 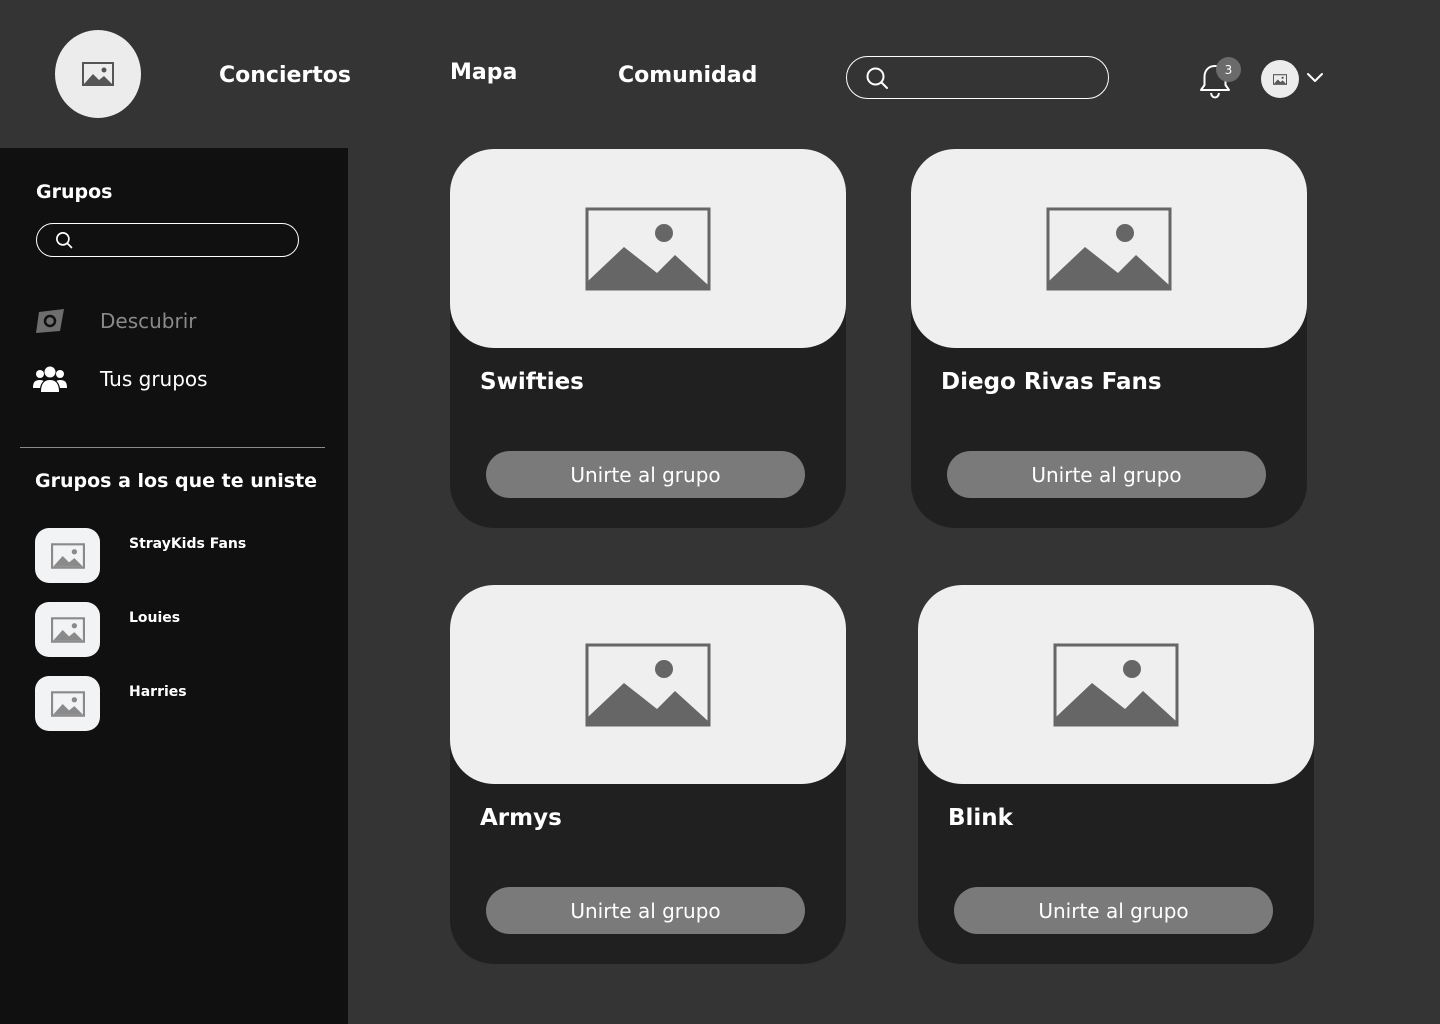 What do you see at coordinates (188, 544) in the screenshot?
I see `joined-group-label: StrayKids Fans` at bounding box center [188, 544].